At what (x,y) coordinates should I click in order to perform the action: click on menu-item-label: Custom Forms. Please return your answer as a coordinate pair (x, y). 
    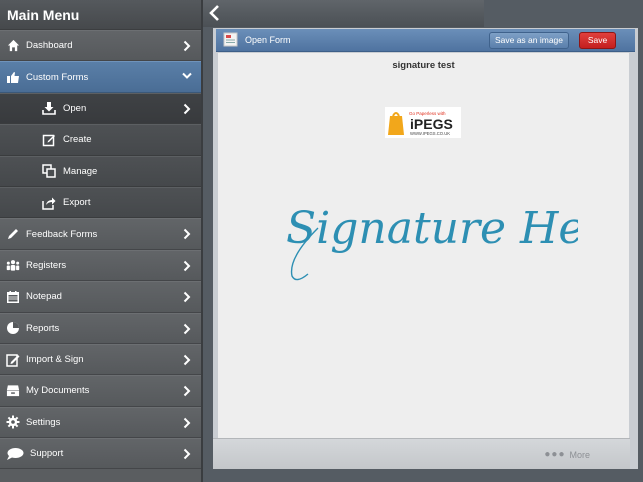
    Looking at the image, I should click on (57, 77).